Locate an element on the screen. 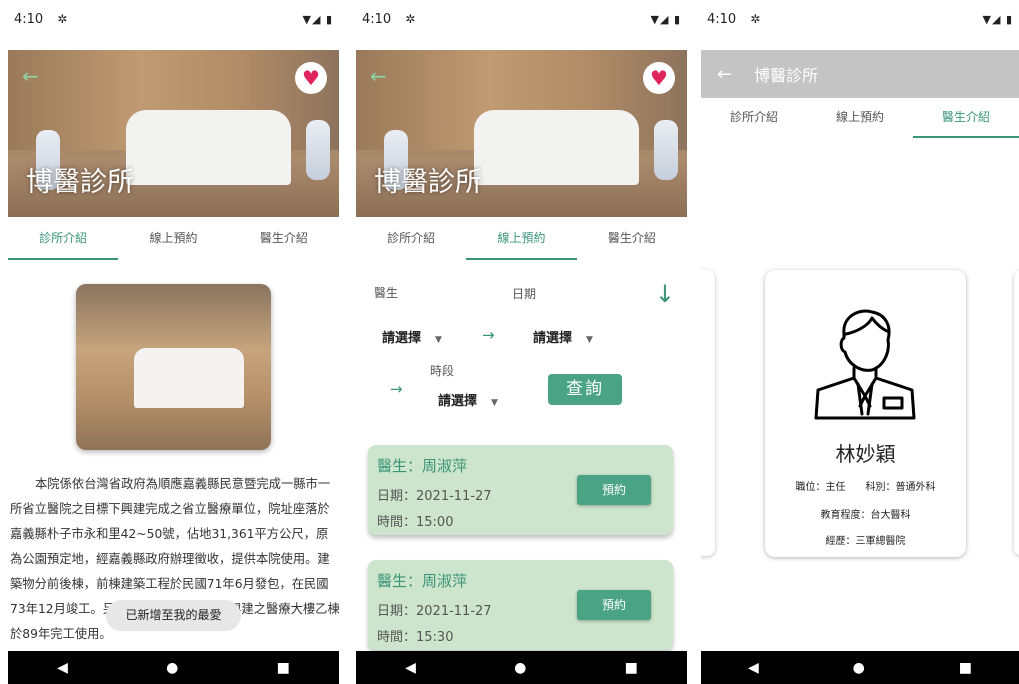  prev-doctor-card is located at coordinates (708, 413).